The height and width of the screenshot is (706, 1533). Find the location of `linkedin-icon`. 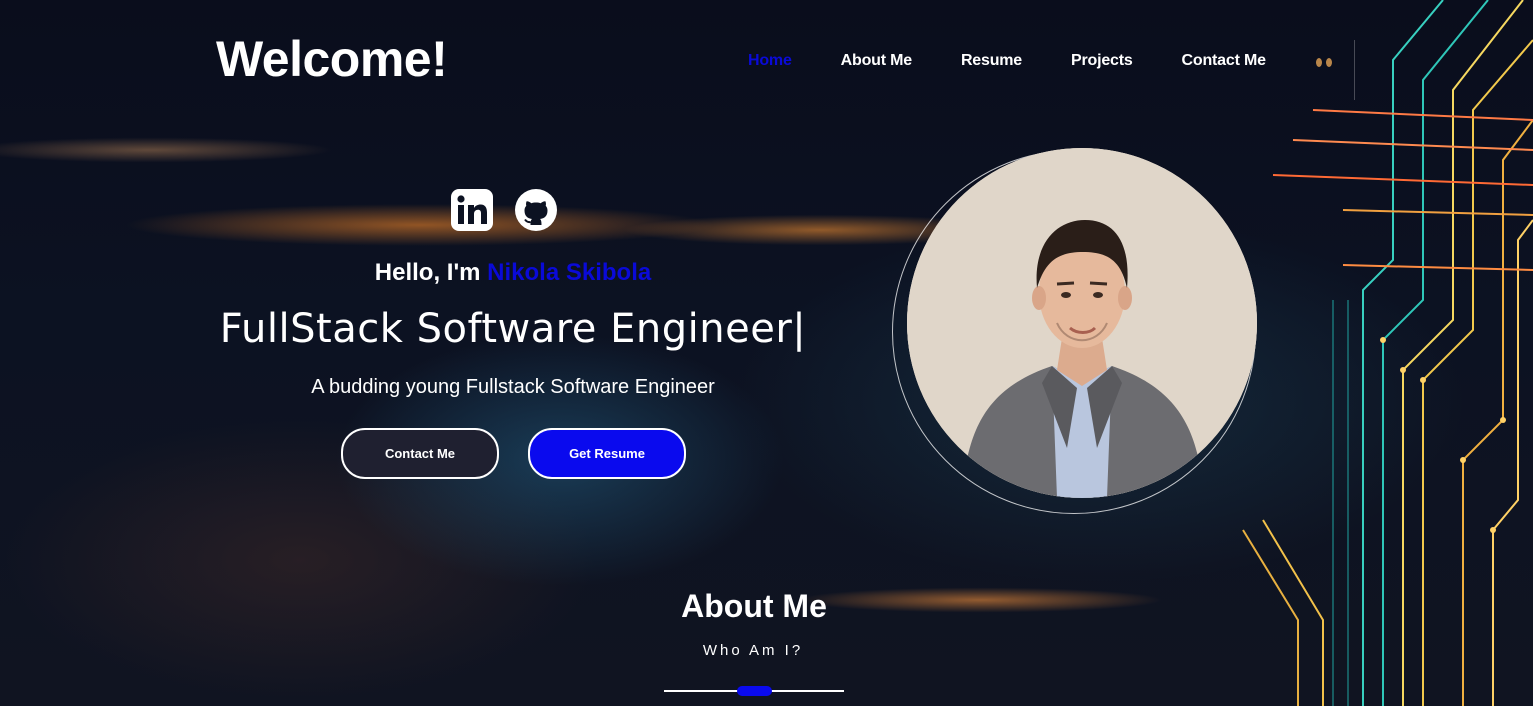

linkedin-icon is located at coordinates (472, 210).